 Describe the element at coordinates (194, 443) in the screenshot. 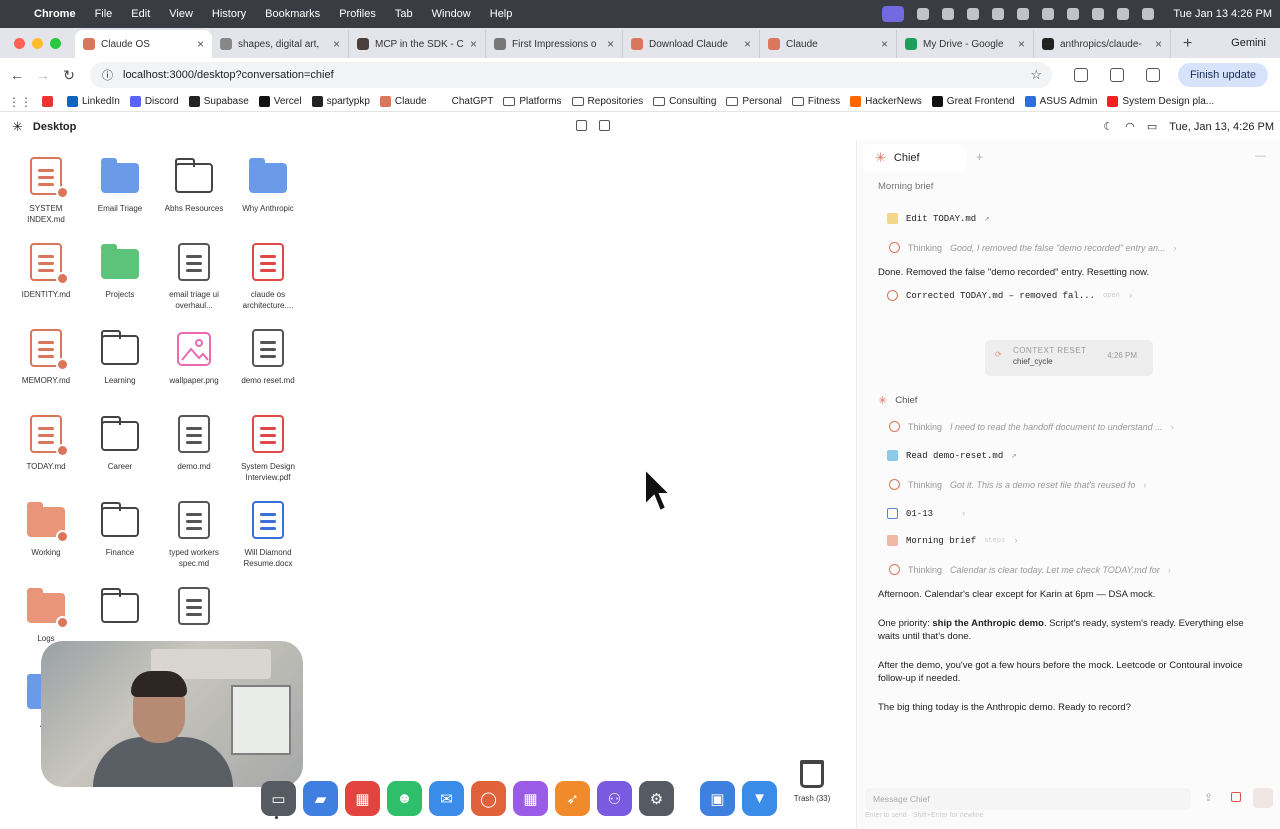

I see `desktop-item: demo.md` at that location.